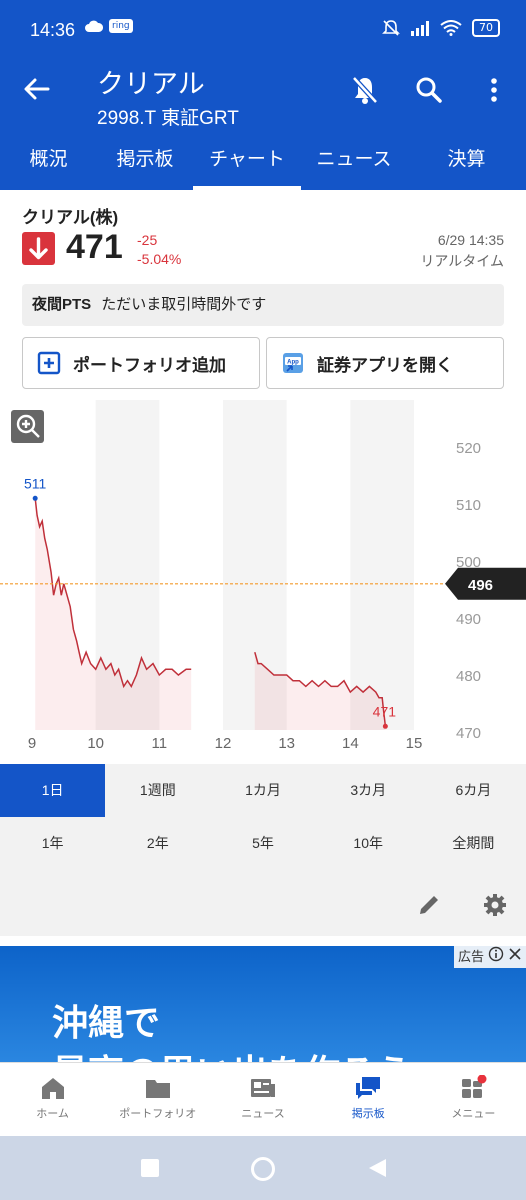 This screenshot has width=526, height=1200. I want to click on period-selector: 1日 1週間 1カ月 3カ月 6カ月 1年 2年 5年 10年 全期間, so click(263, 850).